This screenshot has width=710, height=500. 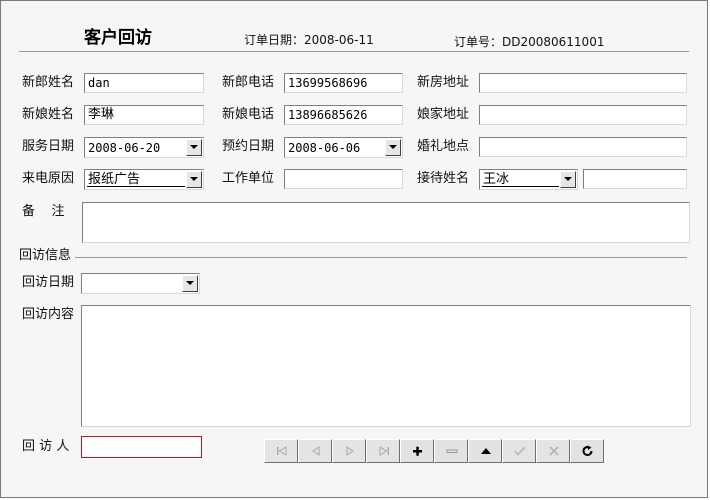 What do you see at coordinates (443, 146) in the screenshot?
I see `wedding-place-label: 婚礼地点` at bounding box center [443, 146].